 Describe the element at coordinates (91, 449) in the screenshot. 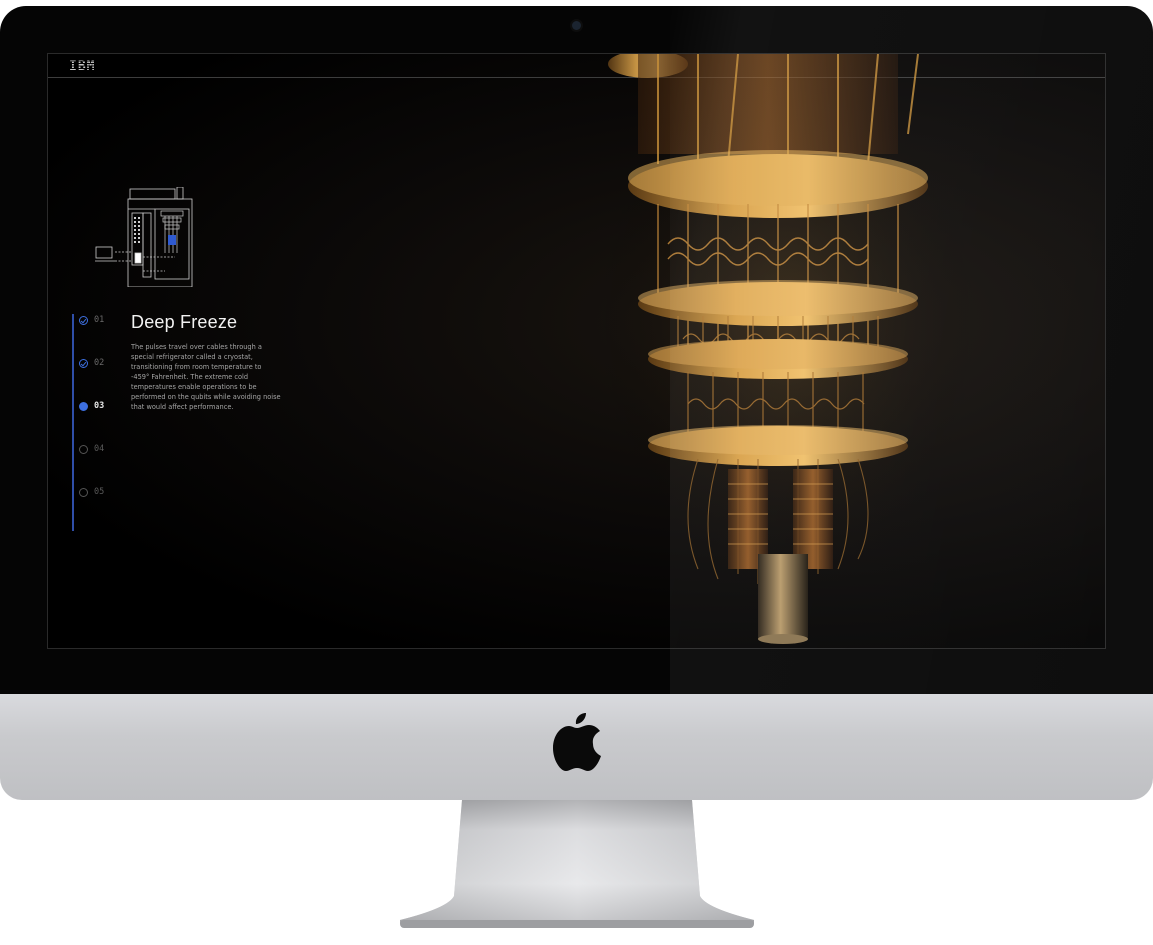

I see `step-04: 04` at that location.